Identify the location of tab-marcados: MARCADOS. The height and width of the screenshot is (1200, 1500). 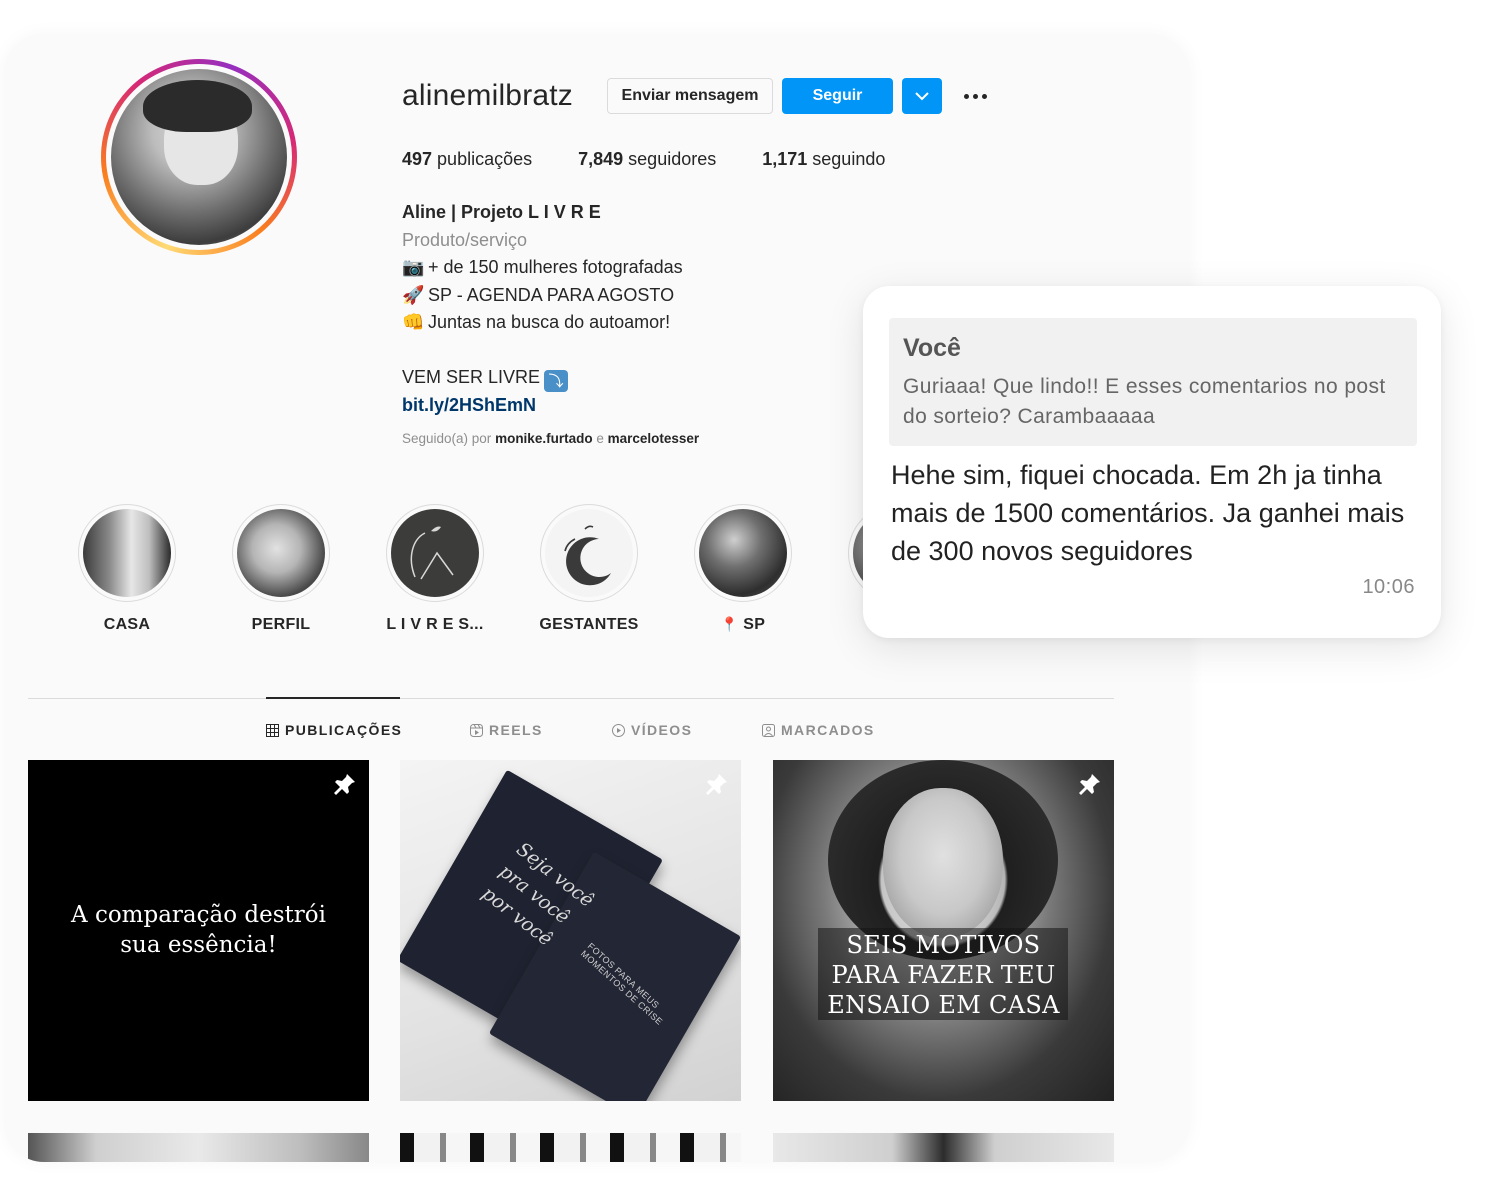
(818, 730).